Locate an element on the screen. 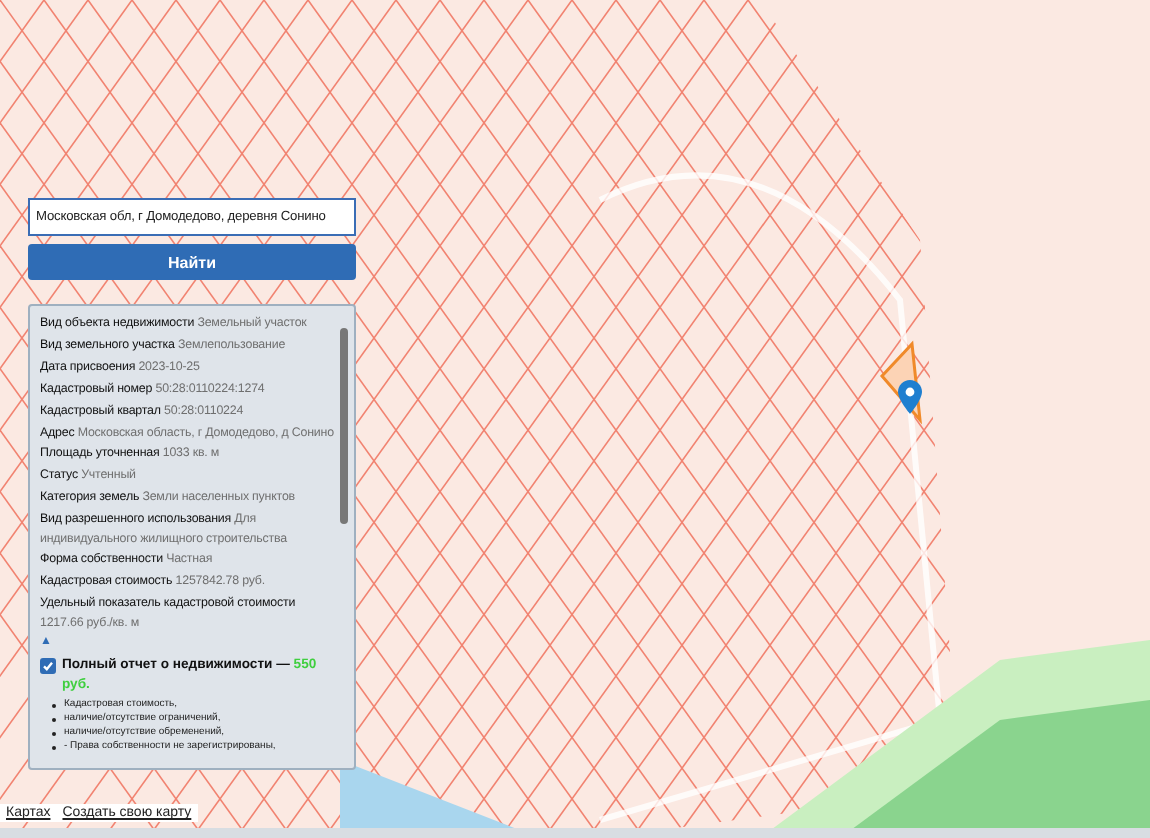  location-pin-icon is located at coordinates (910, 397).